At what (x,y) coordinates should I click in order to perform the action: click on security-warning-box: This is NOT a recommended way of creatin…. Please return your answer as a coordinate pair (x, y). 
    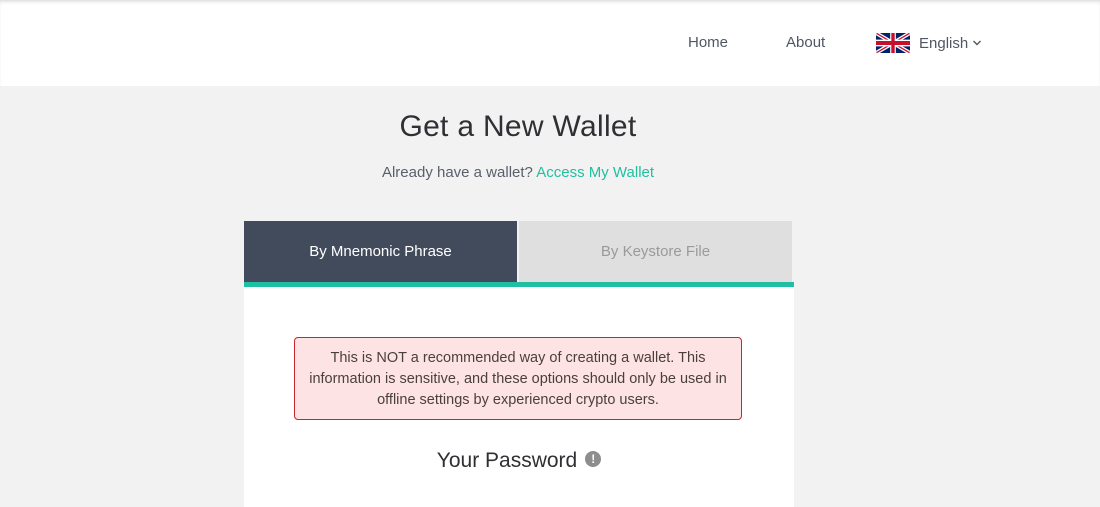
    Looking at the image, I should click on (518, 378).